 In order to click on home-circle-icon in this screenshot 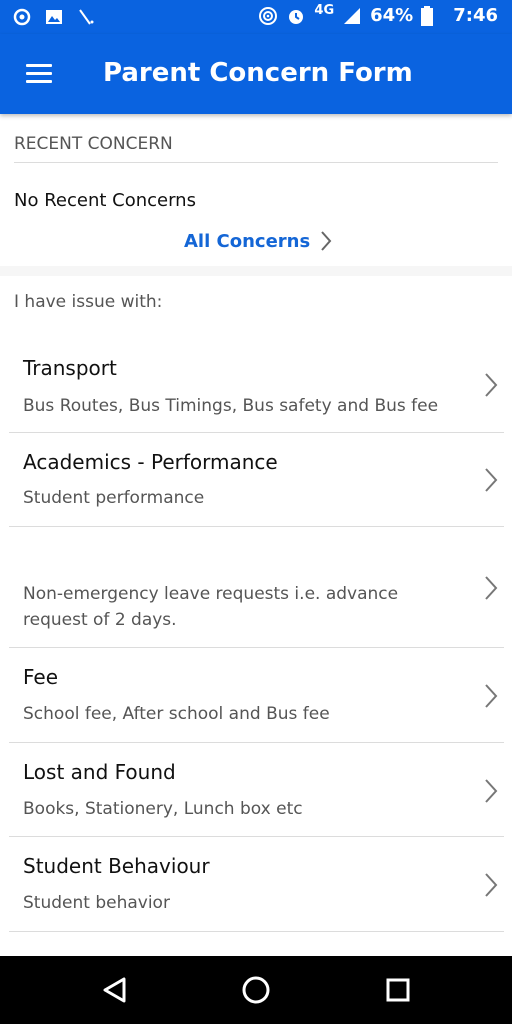, I will do `click(256, 990)`.